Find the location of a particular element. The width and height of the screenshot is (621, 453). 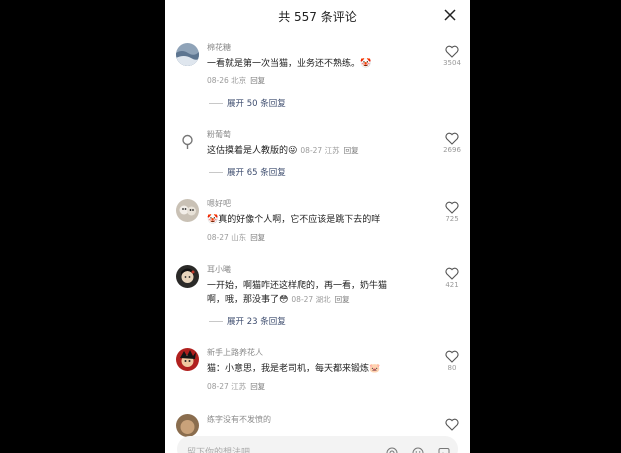

like-button: 725 is located at coordinates (452, 212).